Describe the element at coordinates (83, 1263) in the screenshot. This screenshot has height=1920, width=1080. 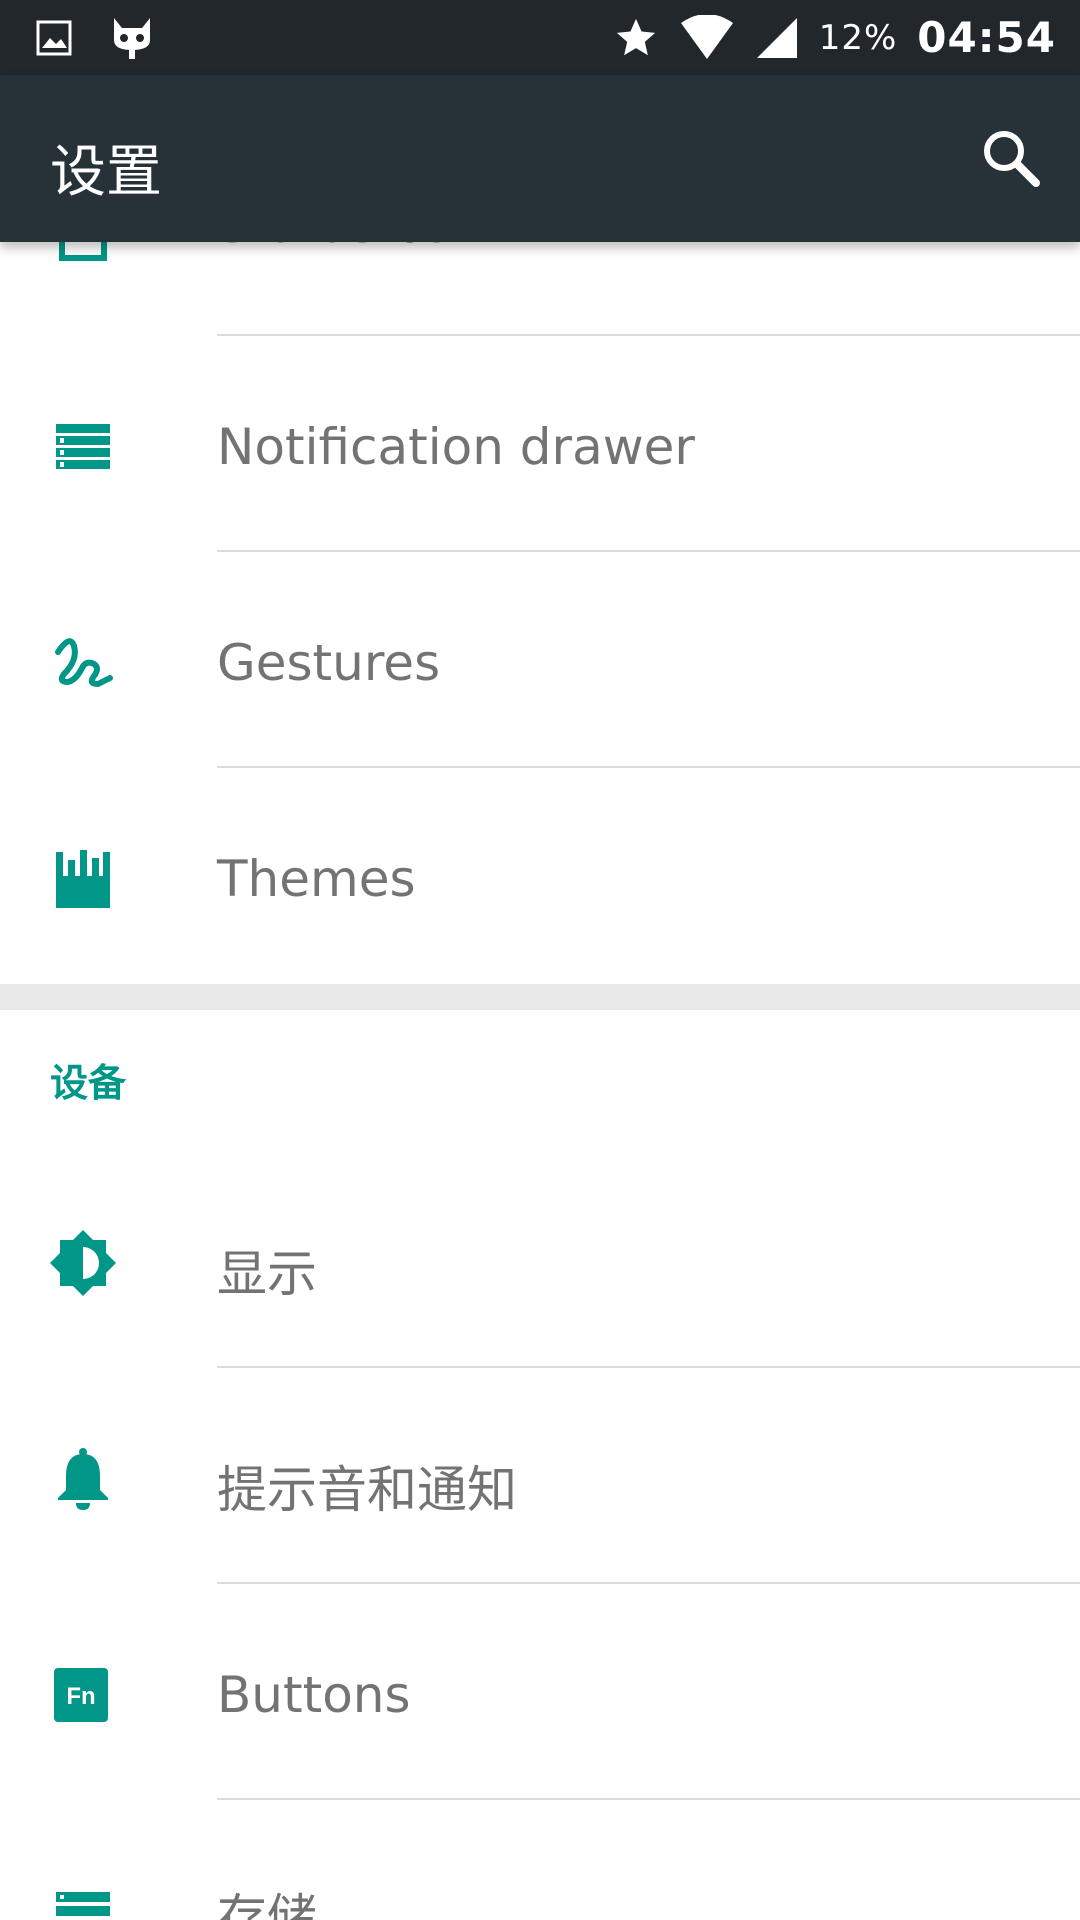
I see `display-brightness-icon` at that location.